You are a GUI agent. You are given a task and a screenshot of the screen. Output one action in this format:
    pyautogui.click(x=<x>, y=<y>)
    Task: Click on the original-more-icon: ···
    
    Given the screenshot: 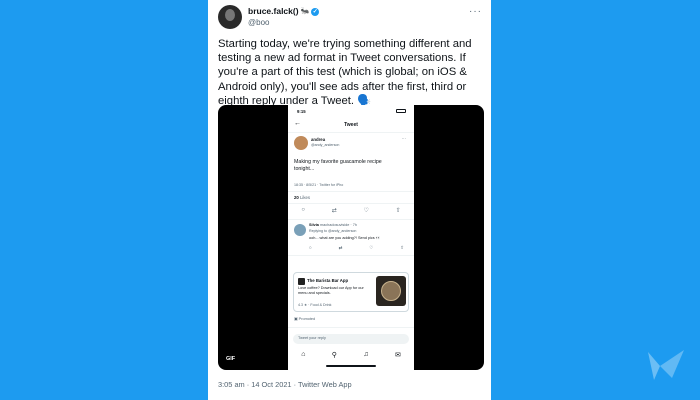 What is the action you would take?
    pyautogui.click(x=403, y=138)
    